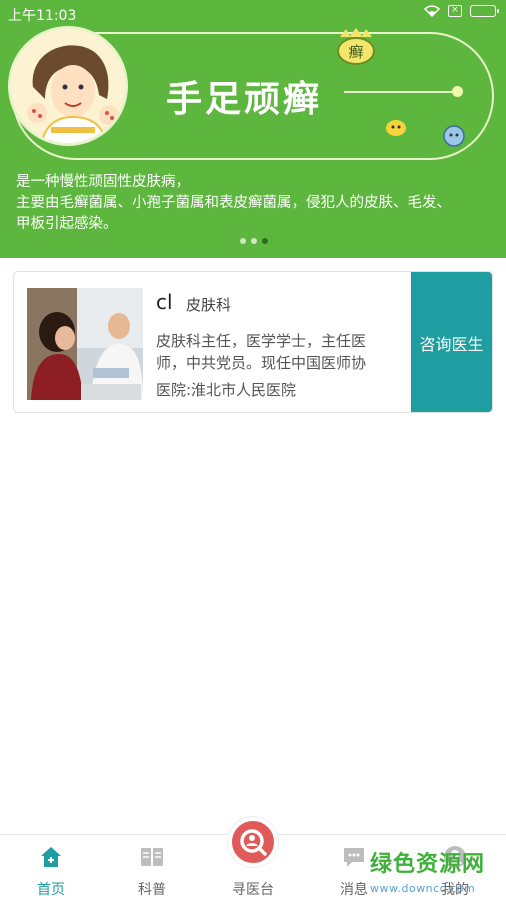  I want to click on banner-desc-line: 是一种慢性顽固性皮肤病，, so click(103, 182).